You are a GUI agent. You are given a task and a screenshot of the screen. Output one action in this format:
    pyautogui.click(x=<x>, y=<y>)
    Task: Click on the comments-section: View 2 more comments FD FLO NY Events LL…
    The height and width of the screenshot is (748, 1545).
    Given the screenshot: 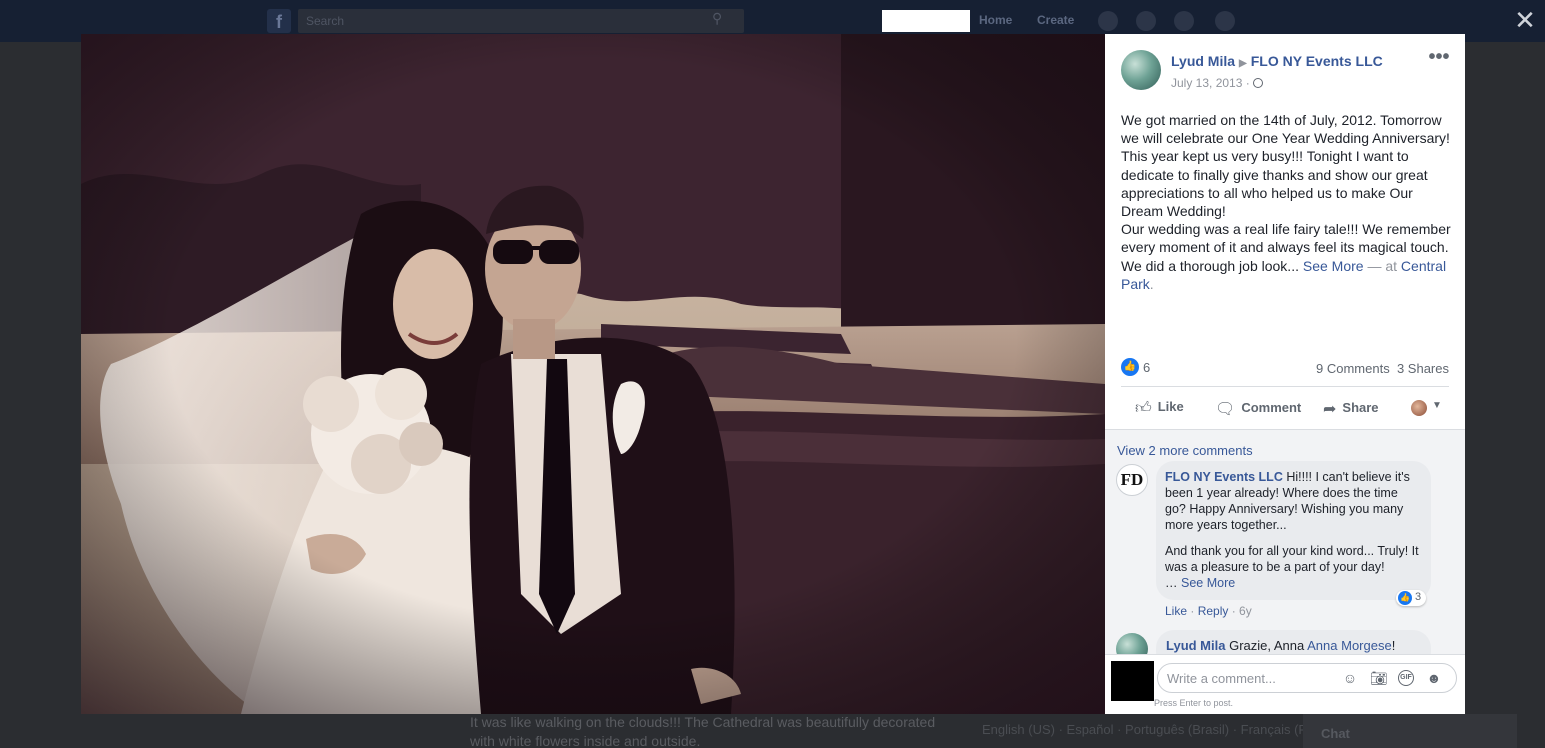 What is the action you would take?
    pyautogui.click(x=1285, y=549)
    